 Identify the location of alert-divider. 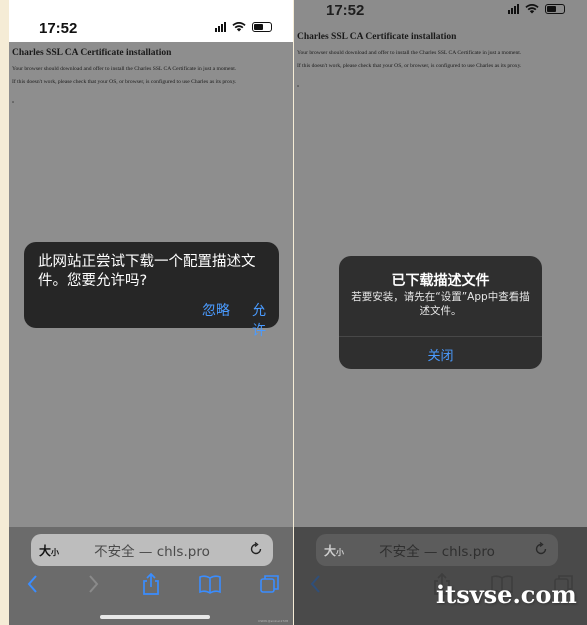
(440, 336).